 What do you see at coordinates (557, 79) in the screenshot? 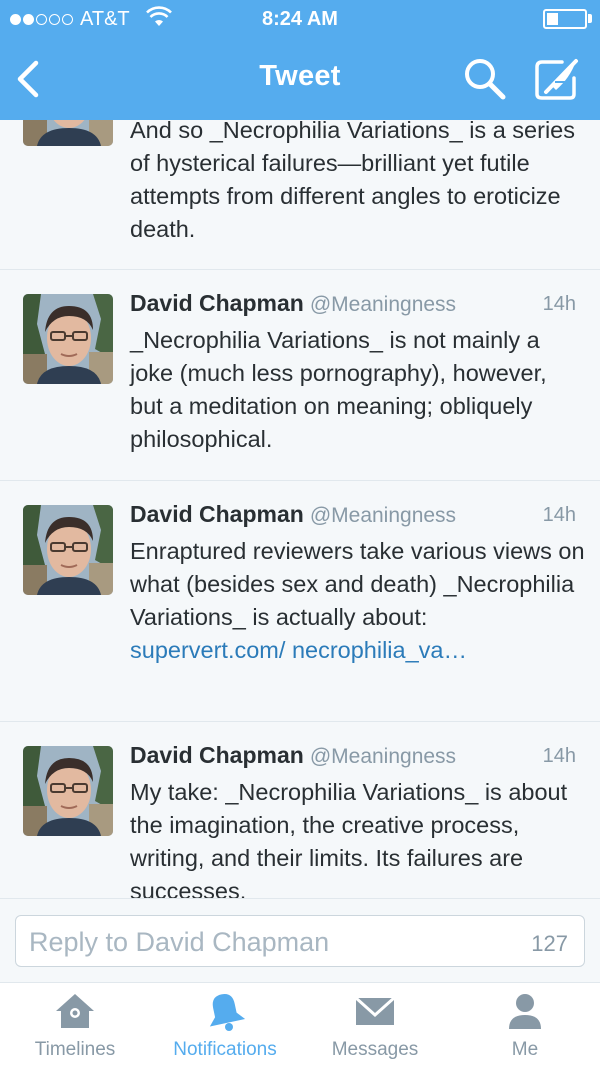
I see `compose-icon` at bounding box center [557, 79].